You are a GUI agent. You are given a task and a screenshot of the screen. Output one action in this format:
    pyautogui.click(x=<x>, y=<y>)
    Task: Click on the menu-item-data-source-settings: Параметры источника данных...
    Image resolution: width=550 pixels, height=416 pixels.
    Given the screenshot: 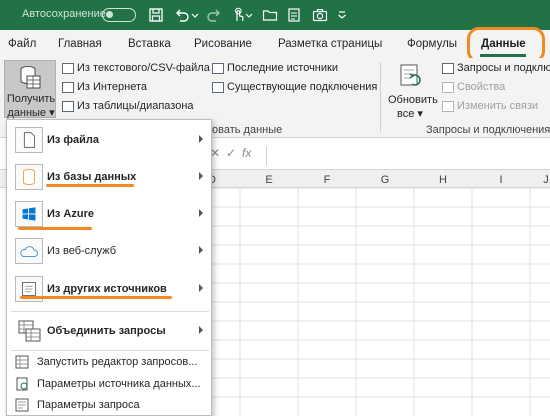 What is the action you would take?
    pyautogui.click(x=109, y=384)
    